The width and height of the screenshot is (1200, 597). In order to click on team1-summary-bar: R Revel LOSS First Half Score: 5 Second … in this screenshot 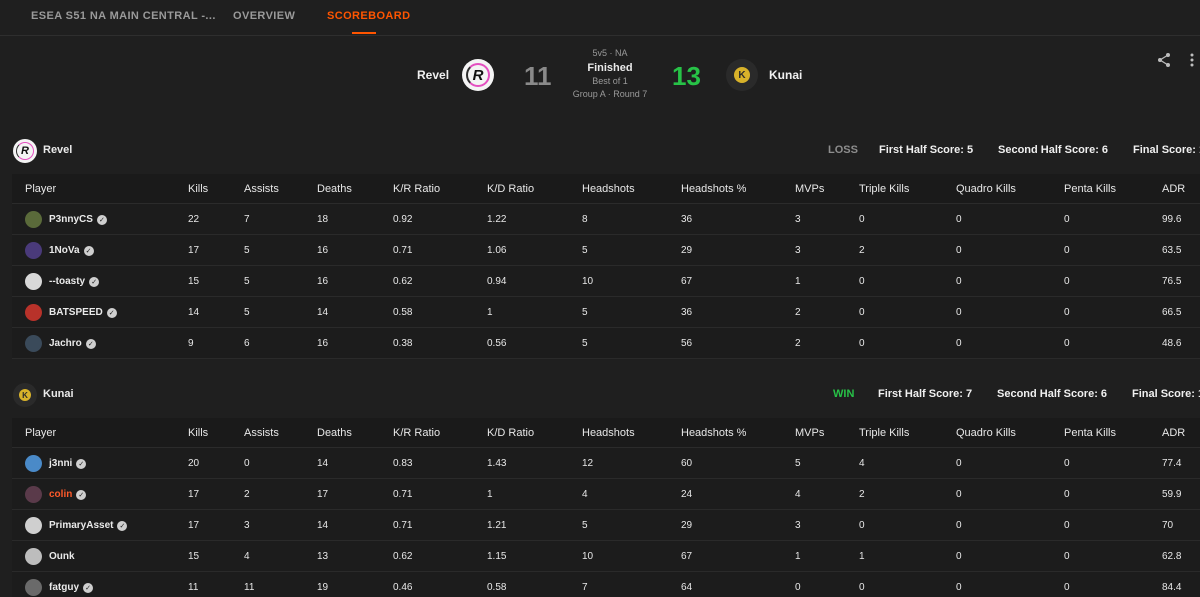, I will do `click(600, 151)`.